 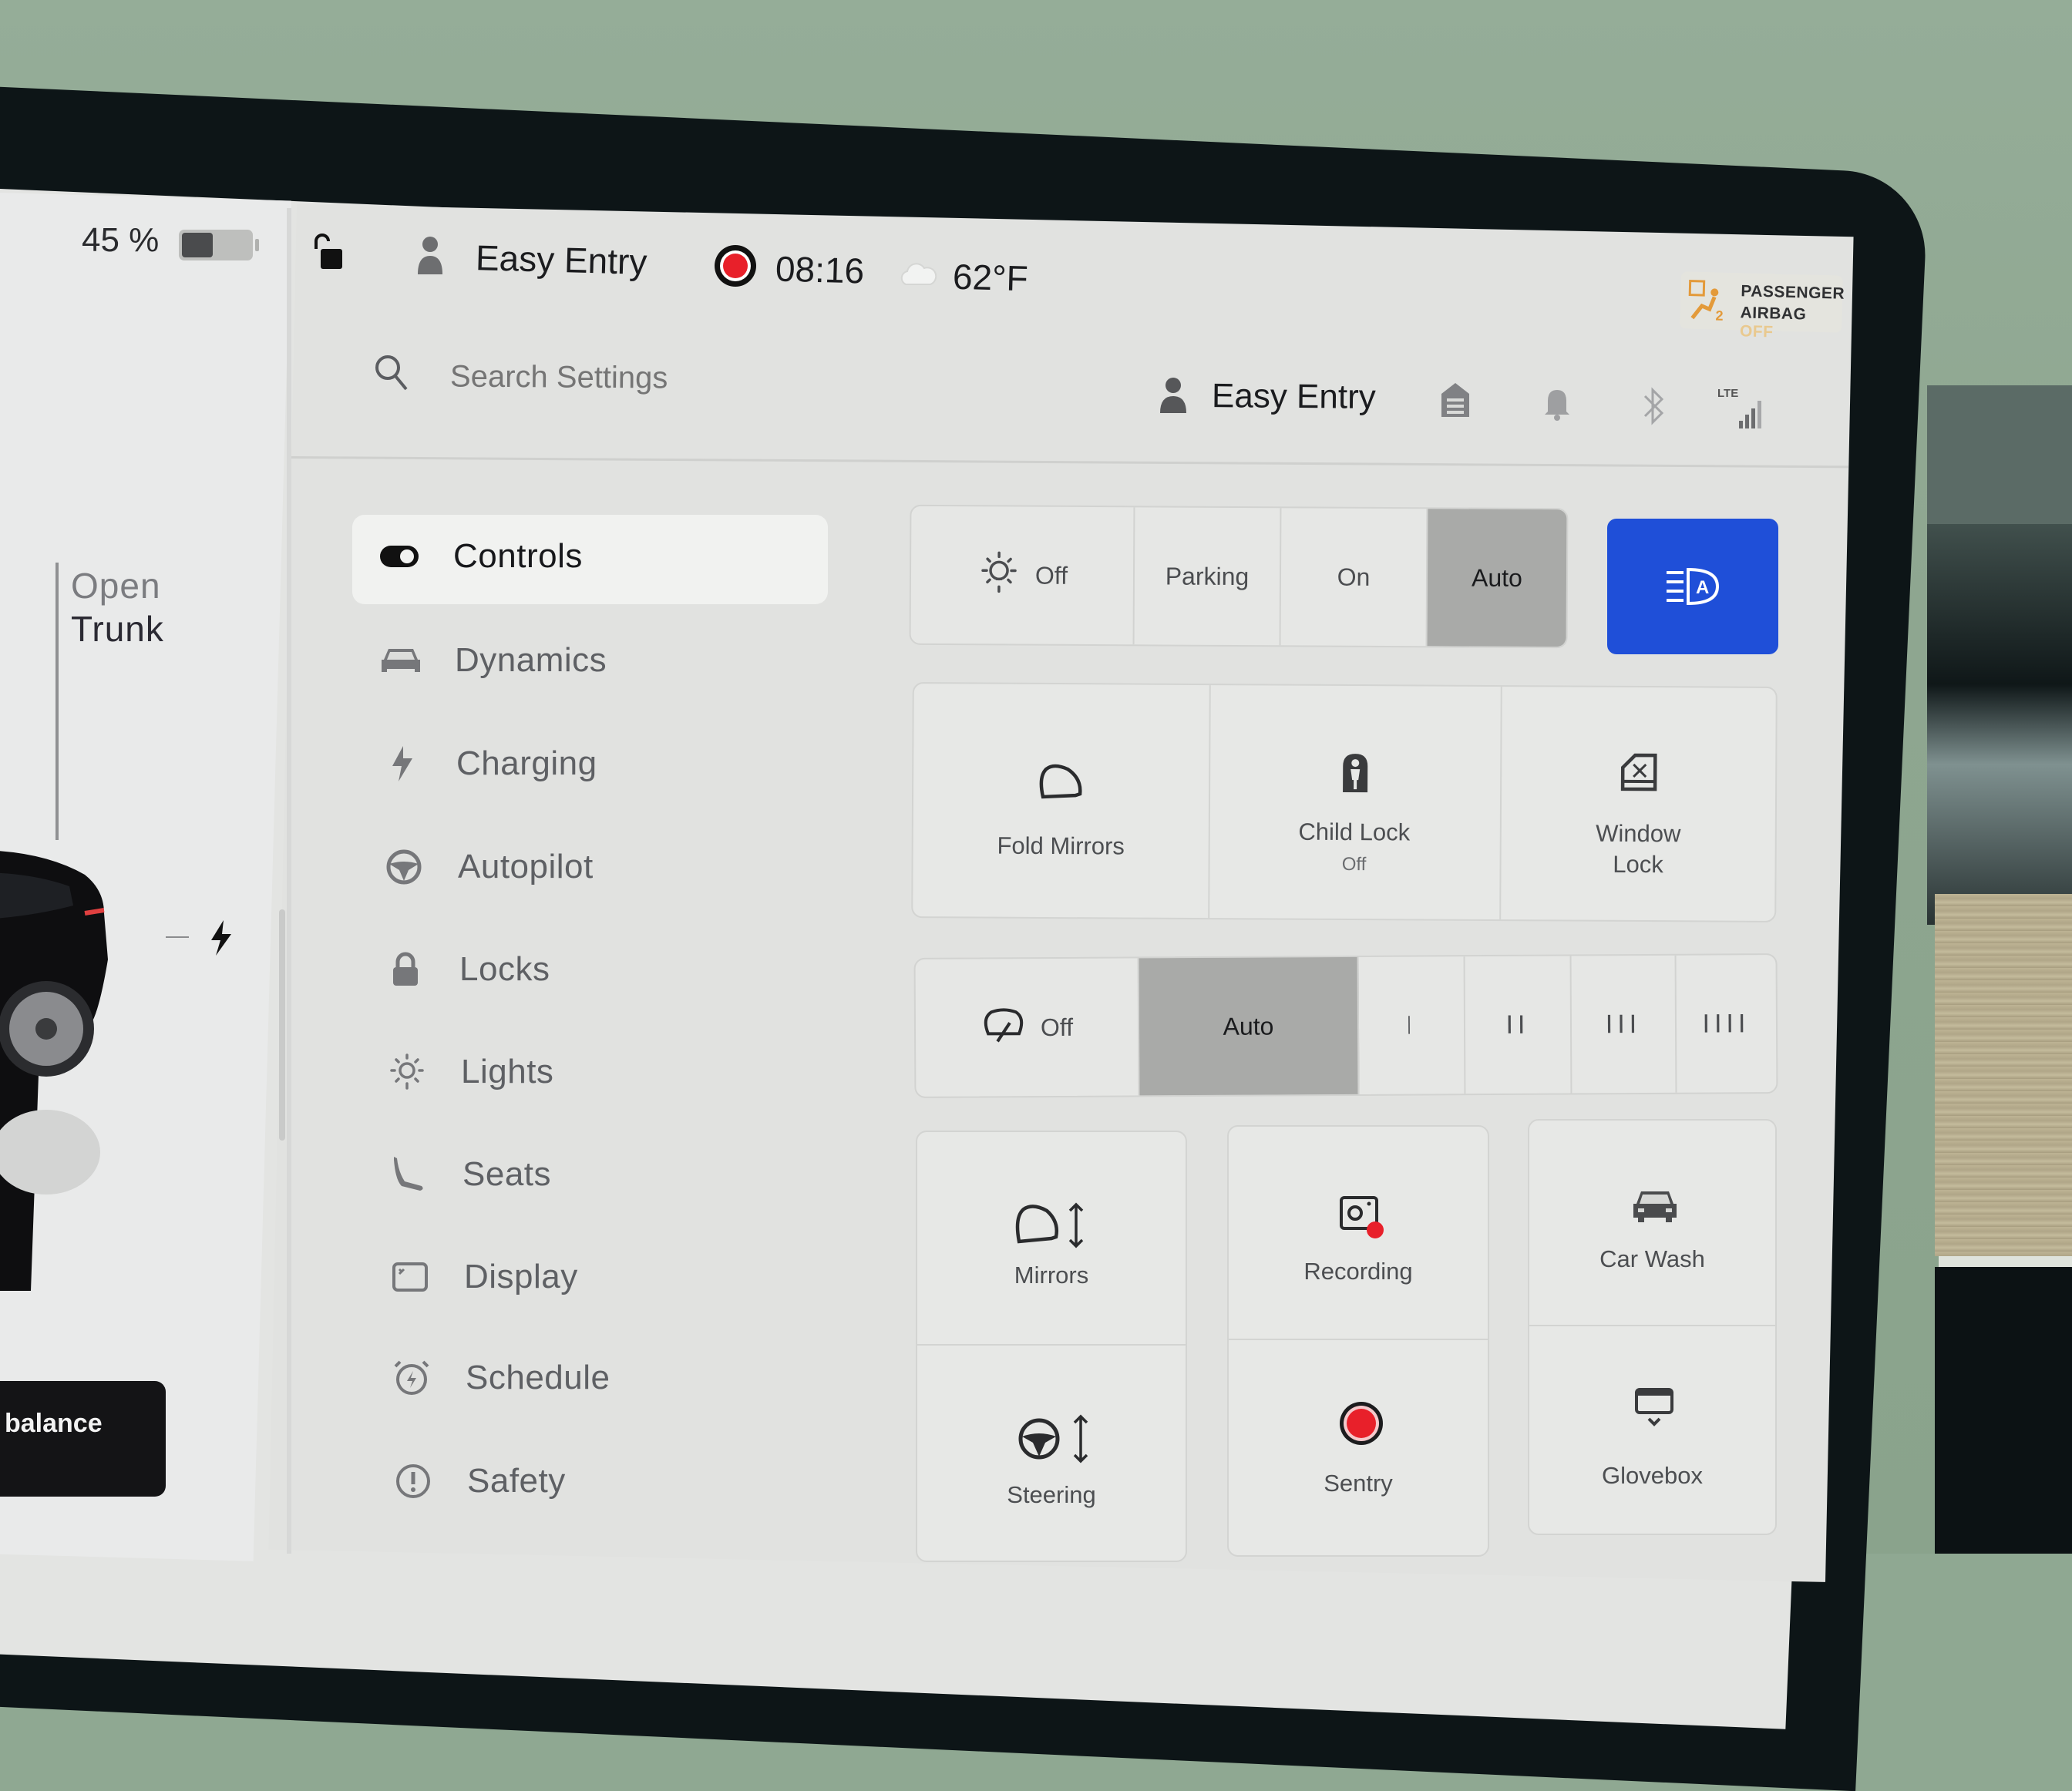 I want to click on carwash-glovebox-group: Car Wash Glovebox, so click(x=1652, y=1327).